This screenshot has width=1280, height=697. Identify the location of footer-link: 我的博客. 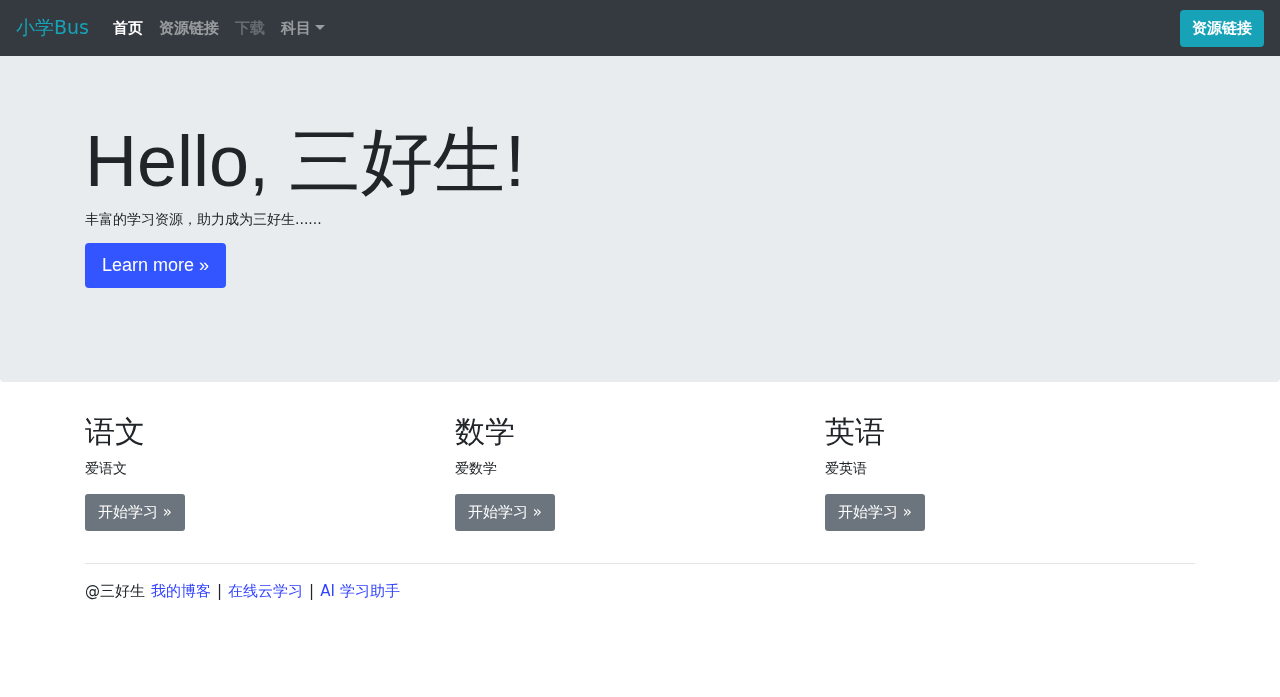
(181, 591).